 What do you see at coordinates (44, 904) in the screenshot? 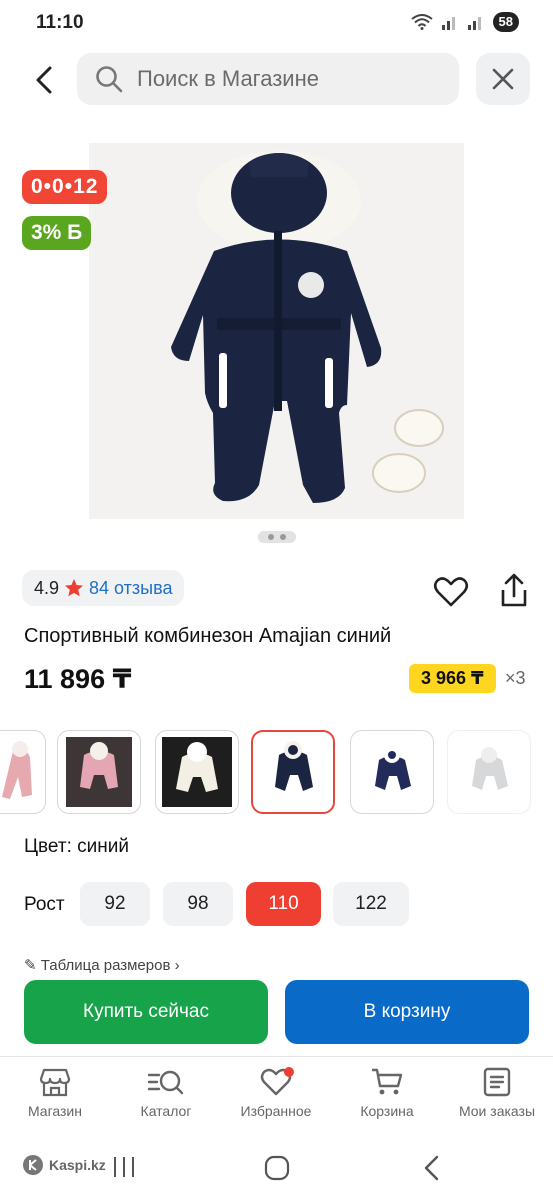
I see `size-label: Рост` at bounding box center [44, 904].